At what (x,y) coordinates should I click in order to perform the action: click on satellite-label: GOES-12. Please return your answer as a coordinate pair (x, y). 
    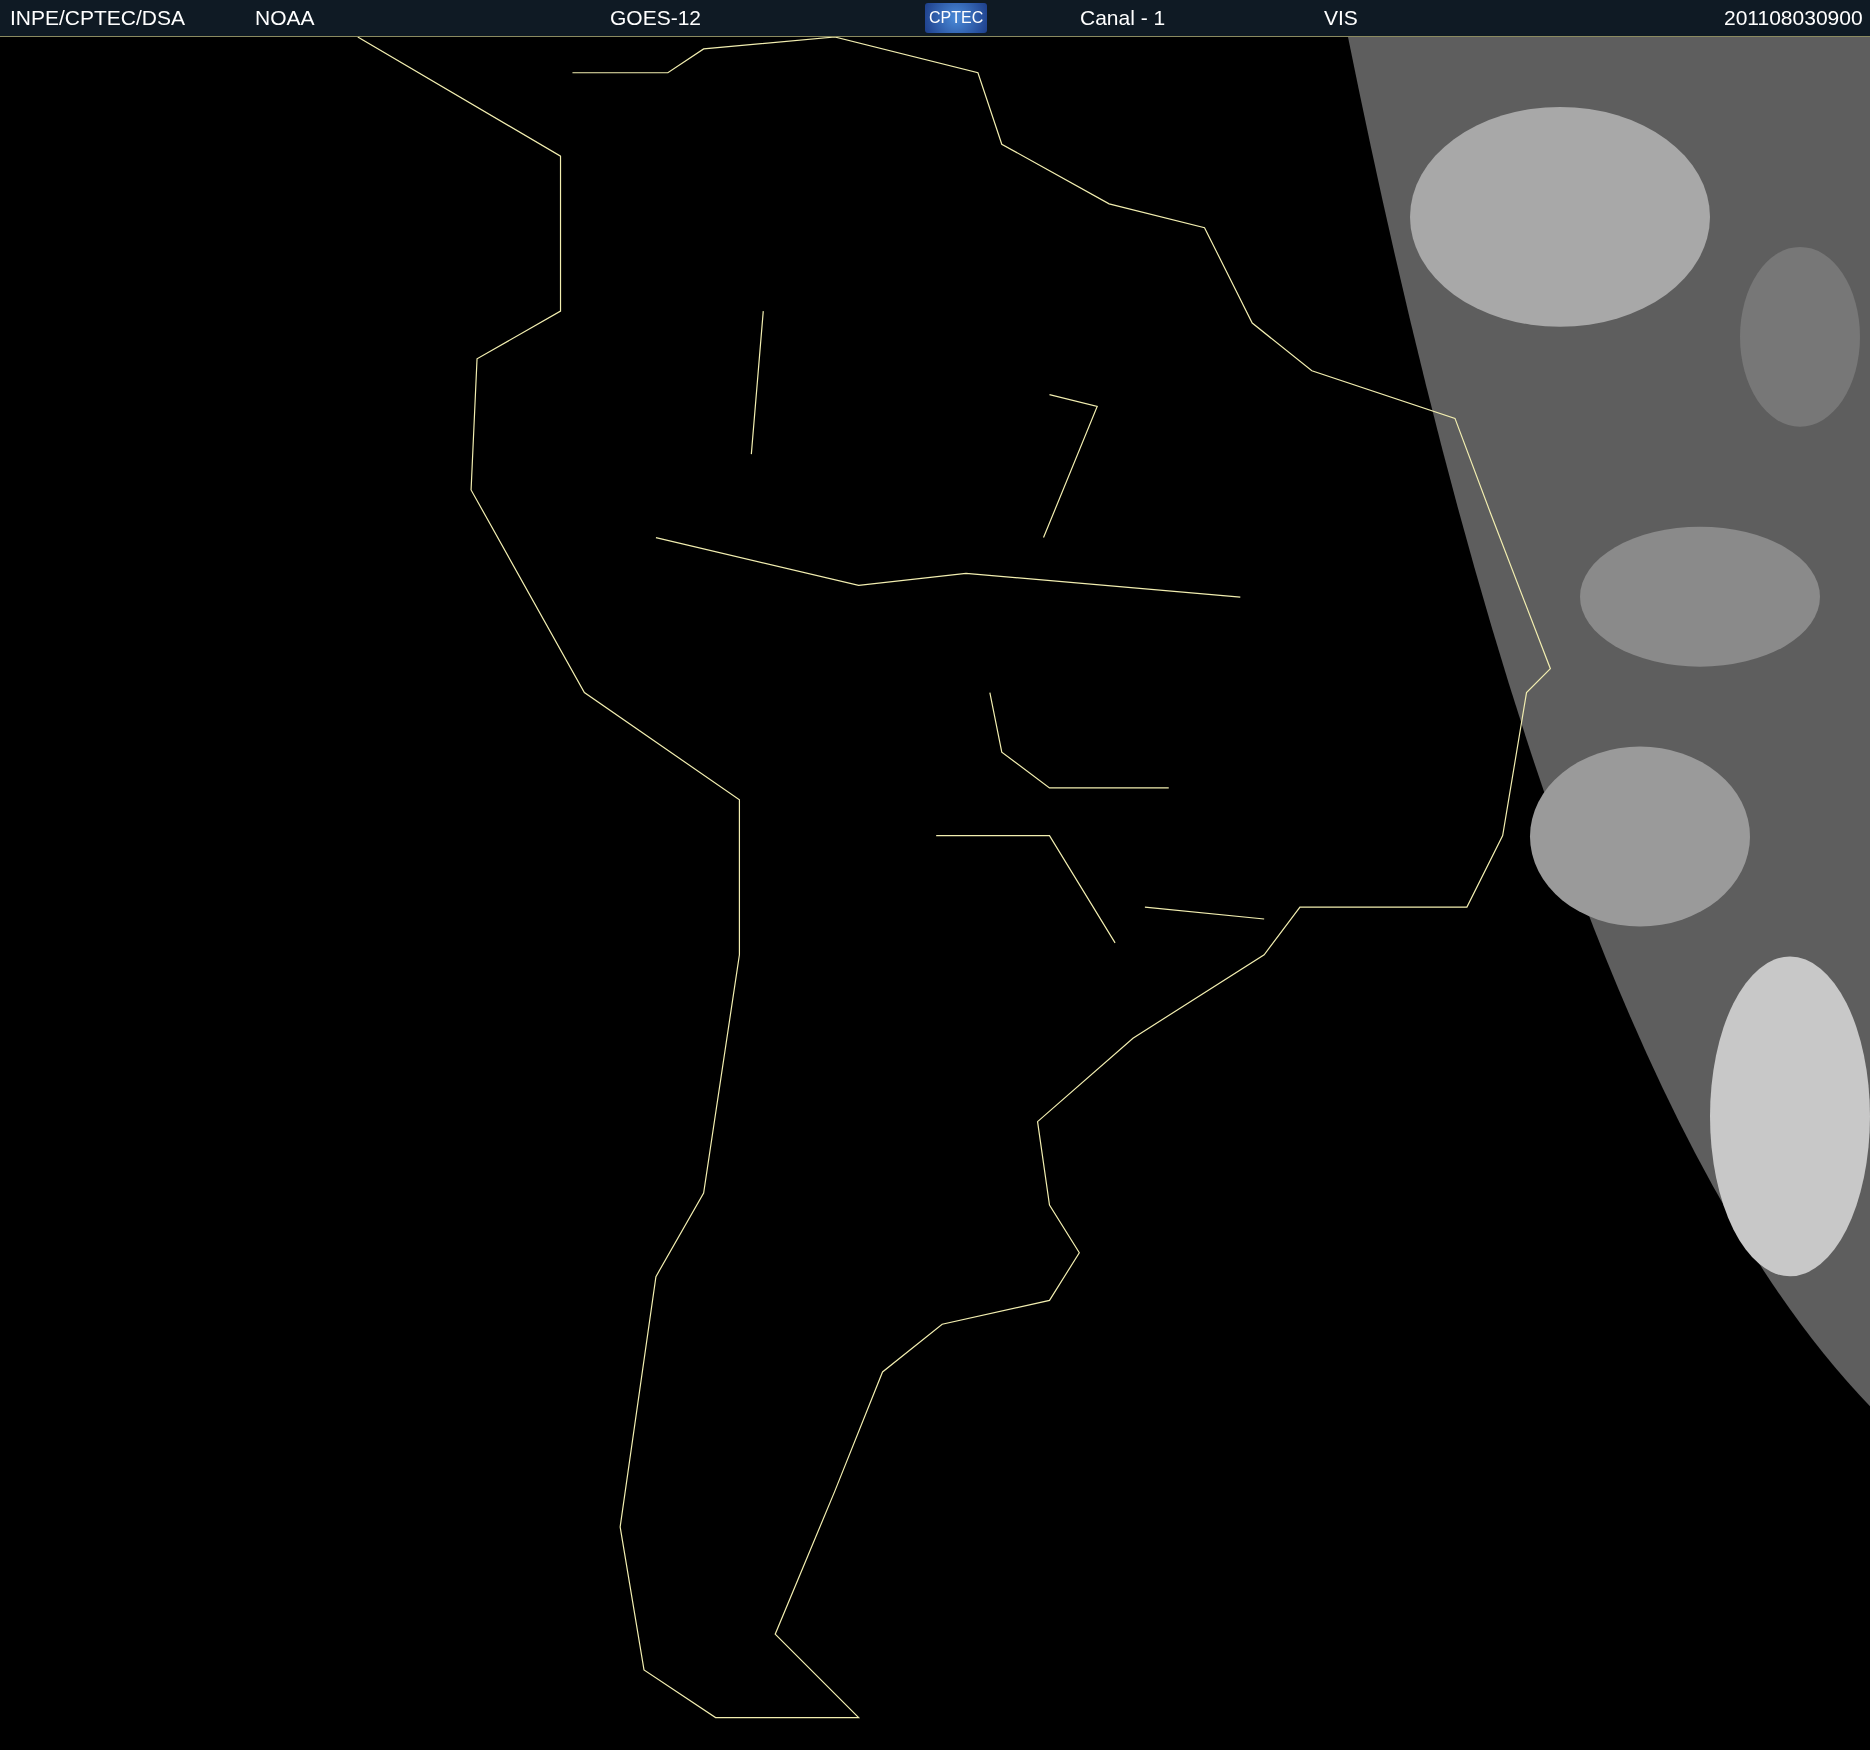
    Looking at the image, I should click on (656, 18).